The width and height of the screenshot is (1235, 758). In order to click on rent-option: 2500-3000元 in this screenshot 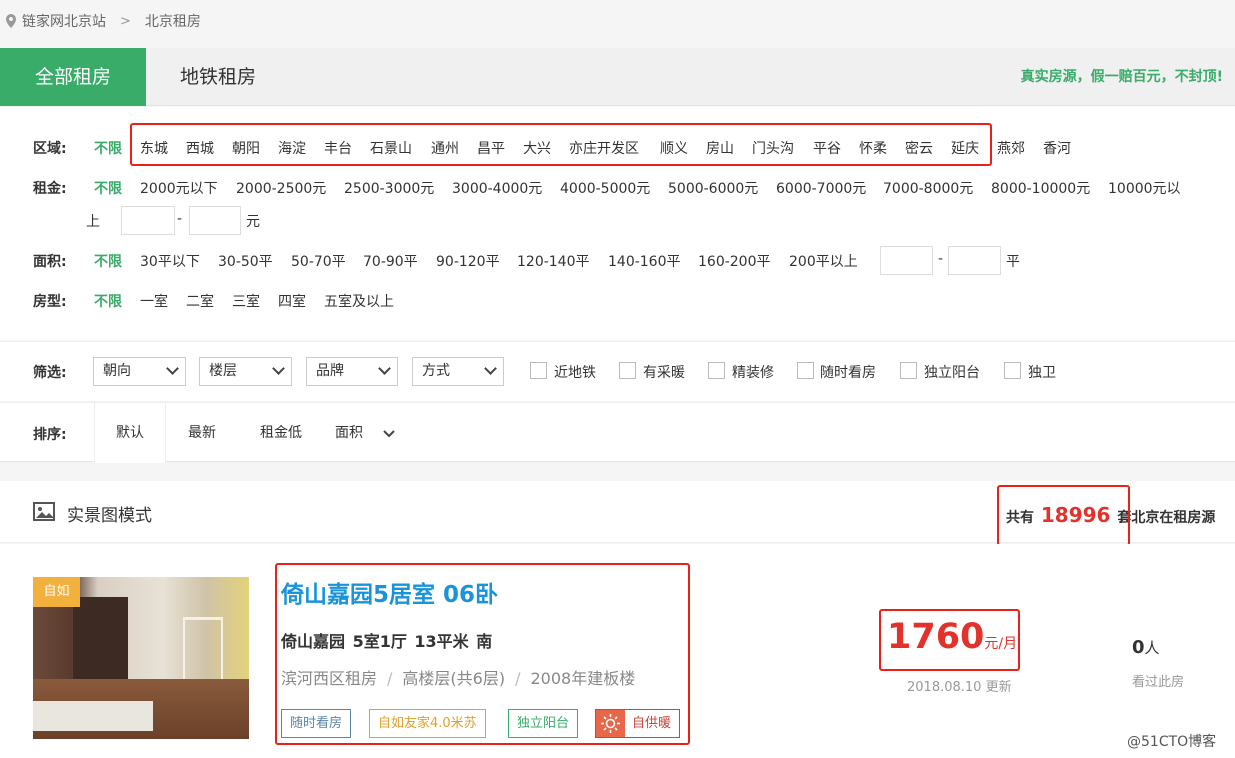, I will do `click(389, 188)`.